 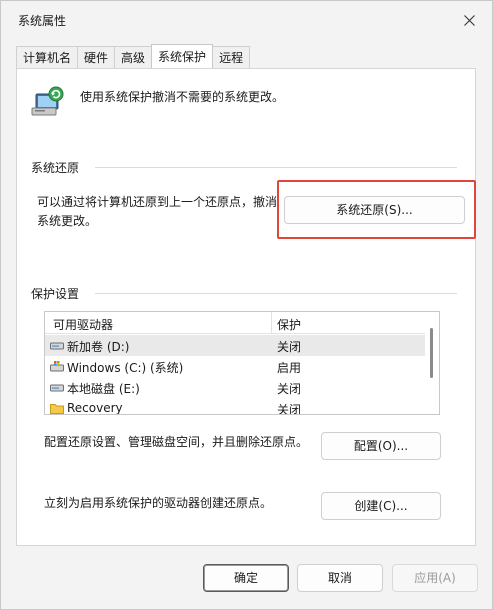 I want to click on window-title: 系统属性, so click(x=42, y=21).